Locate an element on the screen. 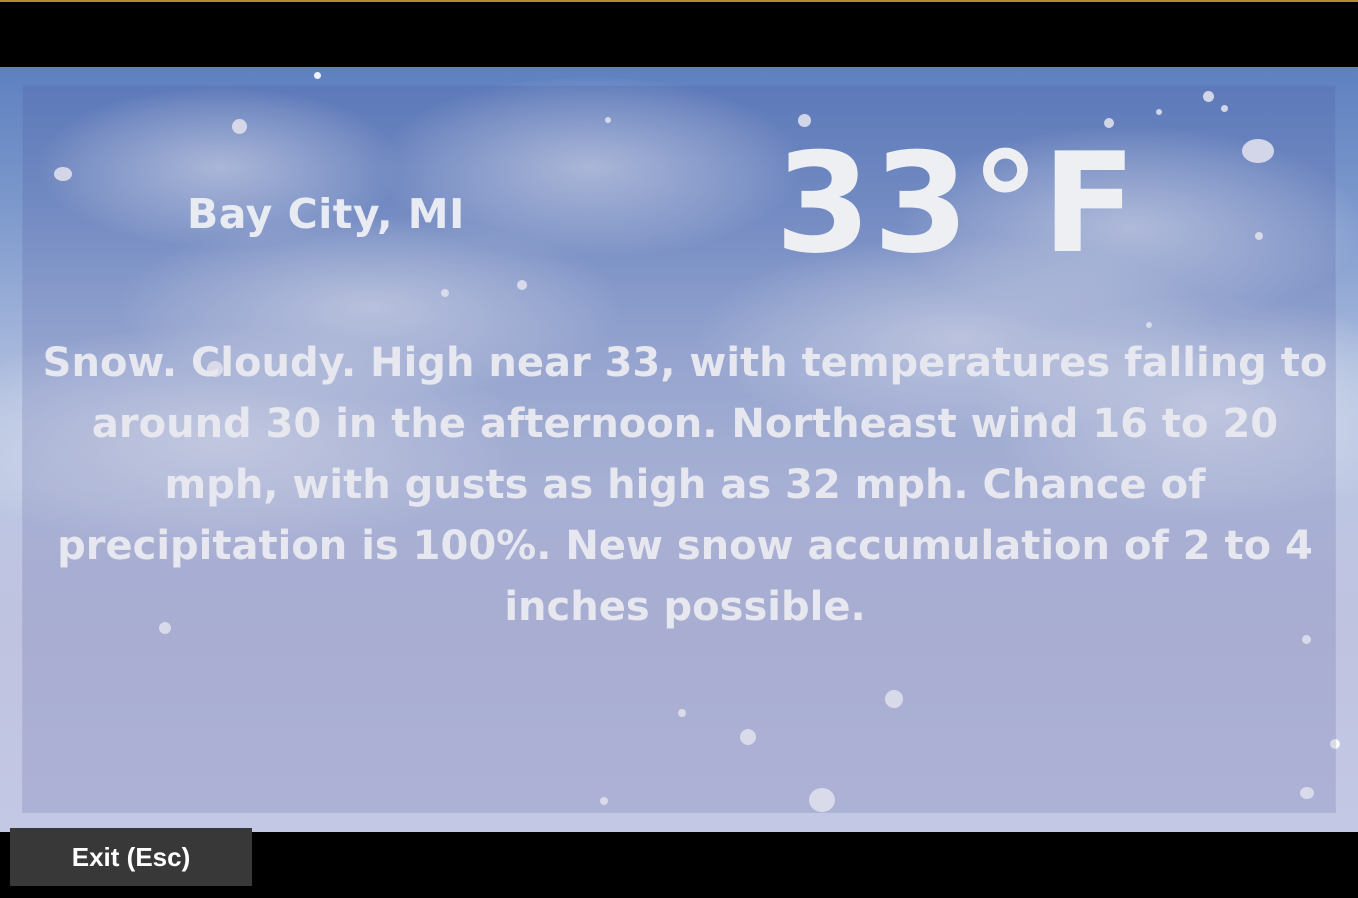  temperature-reading: 33°F is located at coordinates (957, 203).